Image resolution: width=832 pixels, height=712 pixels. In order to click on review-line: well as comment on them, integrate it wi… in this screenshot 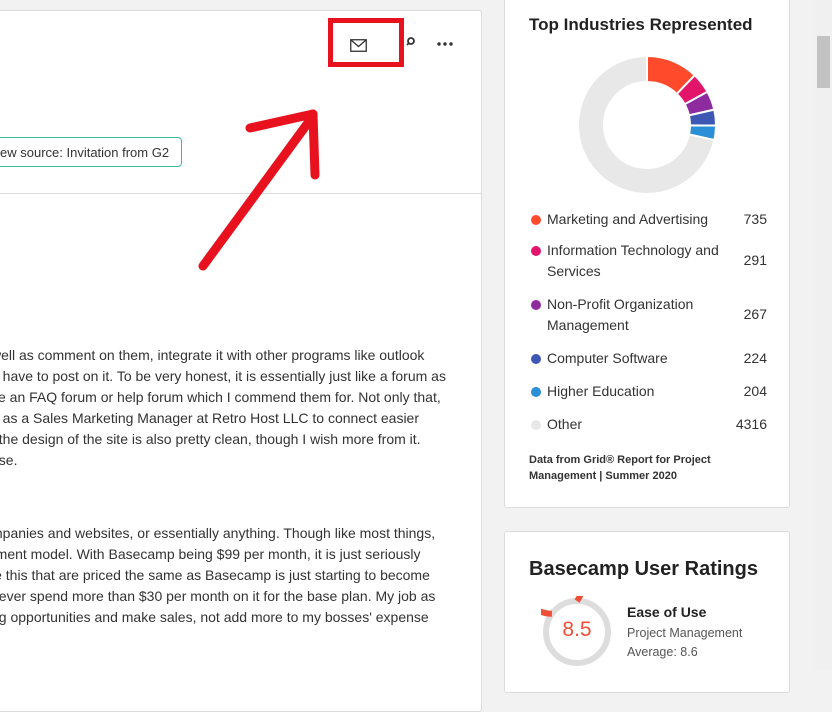, I will do `click(212, 355)`.